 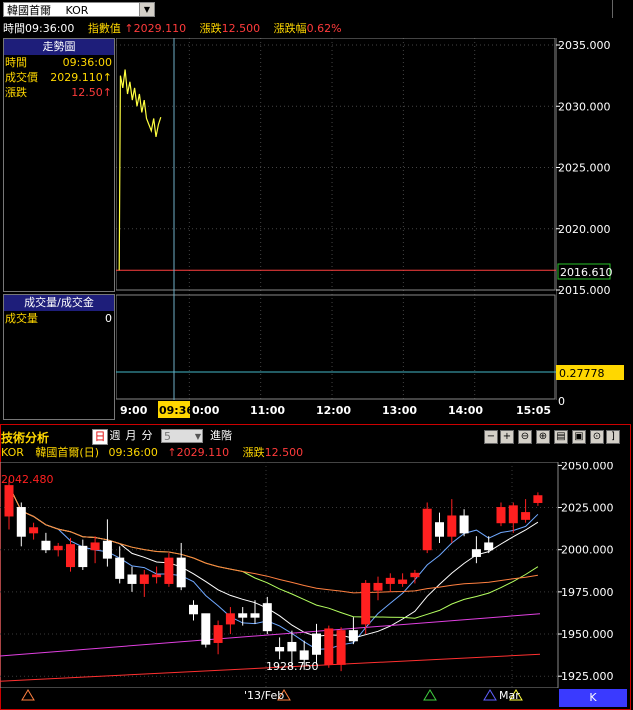 What do you see at coordinates (14, 28) in the screenshot?
I see `time-label: 時間` at bounding box center [14, 28].